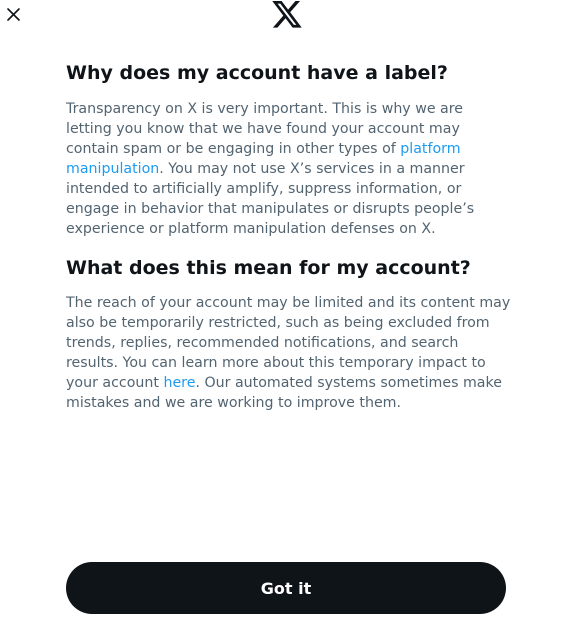 Image resolution: width=574 pixels, height=625 pixels. I want to click on close-button, so click(13, 14).